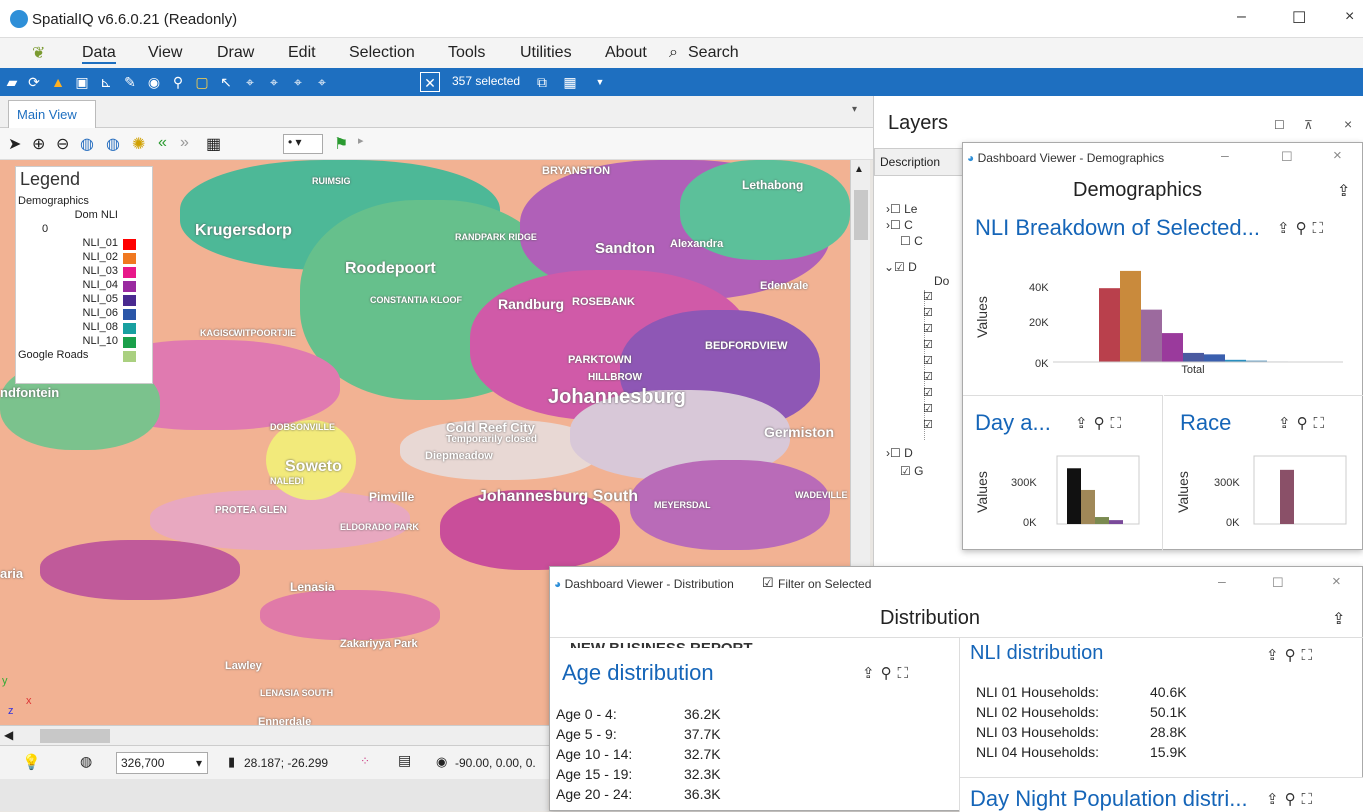 The image size is (1363, 812). I want to click on select-intersect-icon: ⌖, so click(322, 82).